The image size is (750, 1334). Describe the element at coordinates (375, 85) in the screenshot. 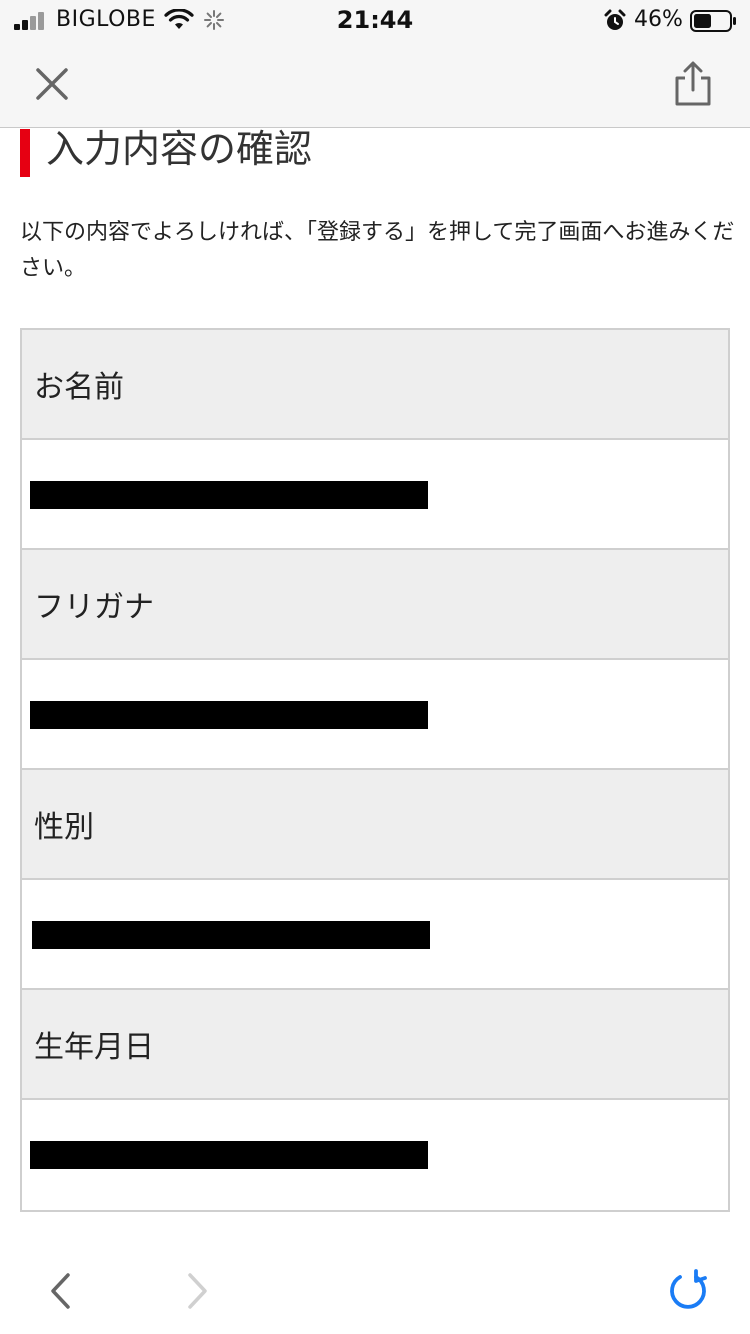

I see `browser-top-bar` at that location.